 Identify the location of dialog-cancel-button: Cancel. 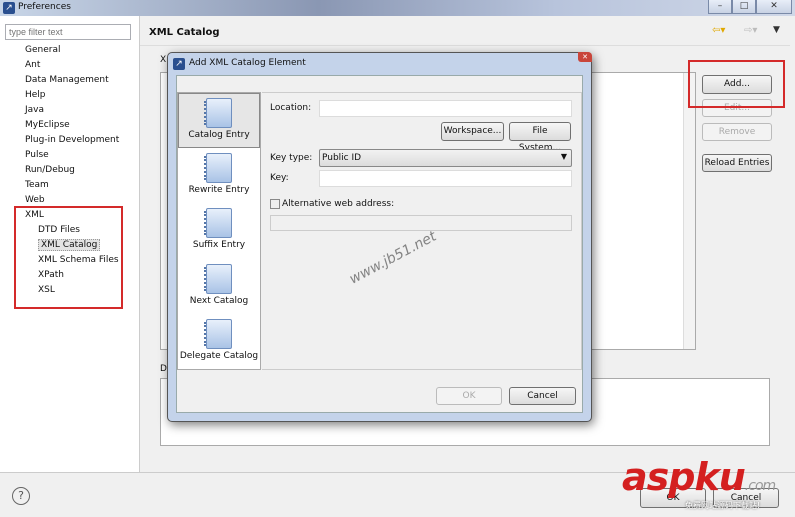
(542, 396).